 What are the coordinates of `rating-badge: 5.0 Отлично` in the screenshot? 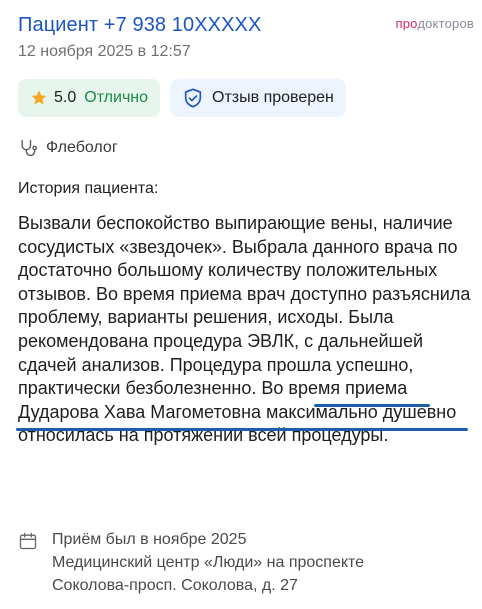 It's located at (89, 98).